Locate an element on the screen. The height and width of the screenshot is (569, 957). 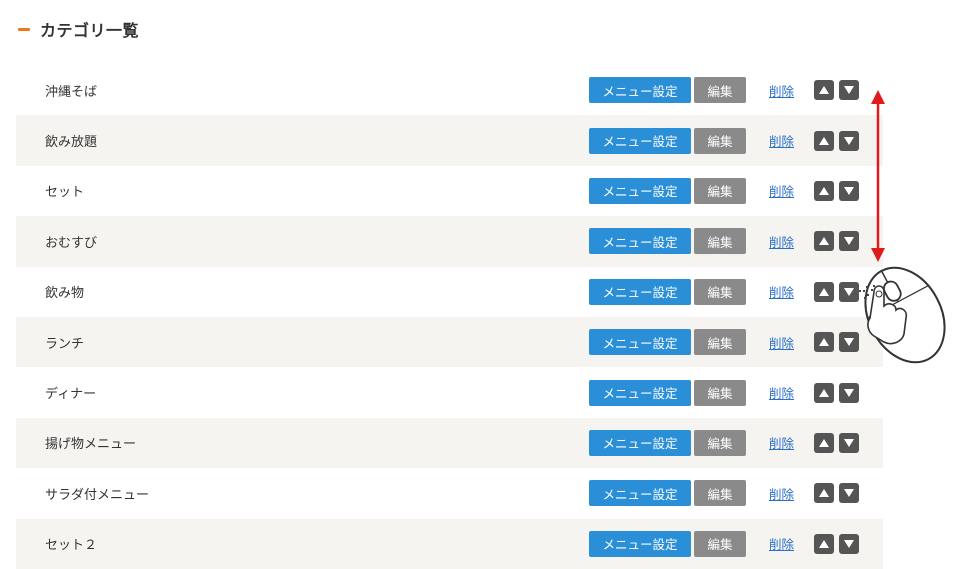
category-row: 沖縄そば メニュー設定 編集 削除 is located at coordinates (449, 90).